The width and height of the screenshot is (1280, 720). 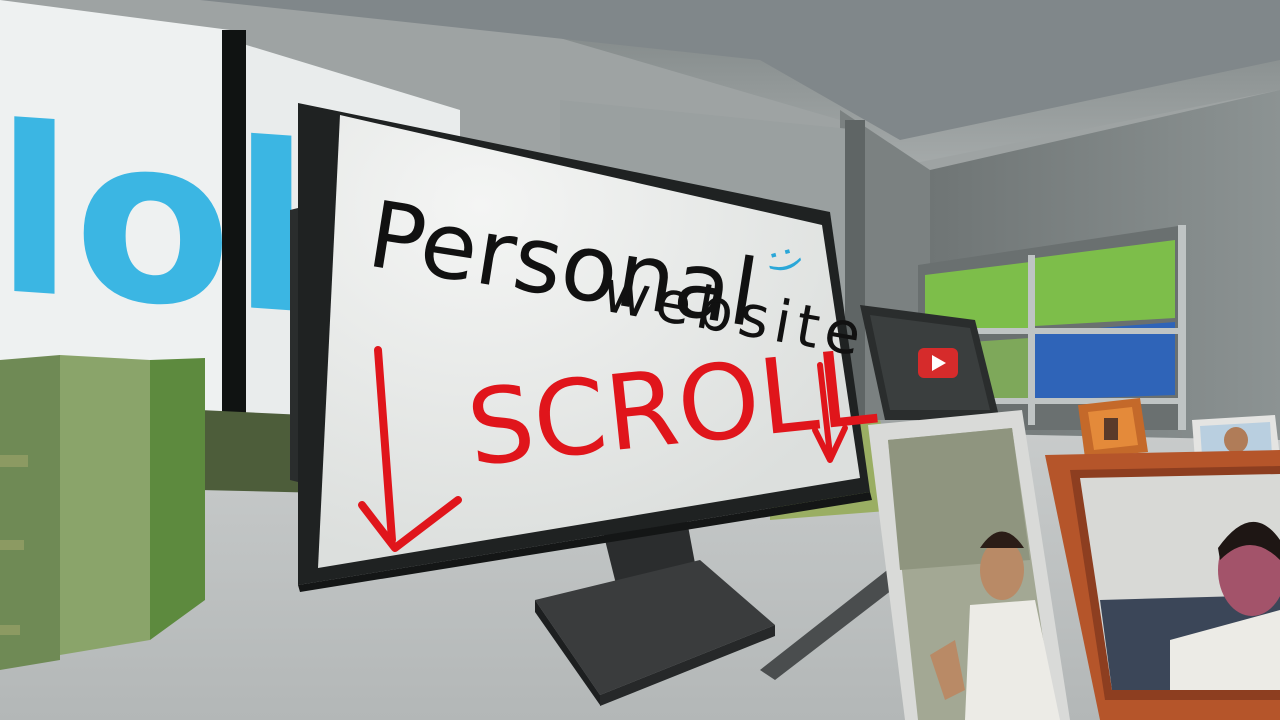 I want to click on photo-frame-child-left, so click(x=915, y=565).